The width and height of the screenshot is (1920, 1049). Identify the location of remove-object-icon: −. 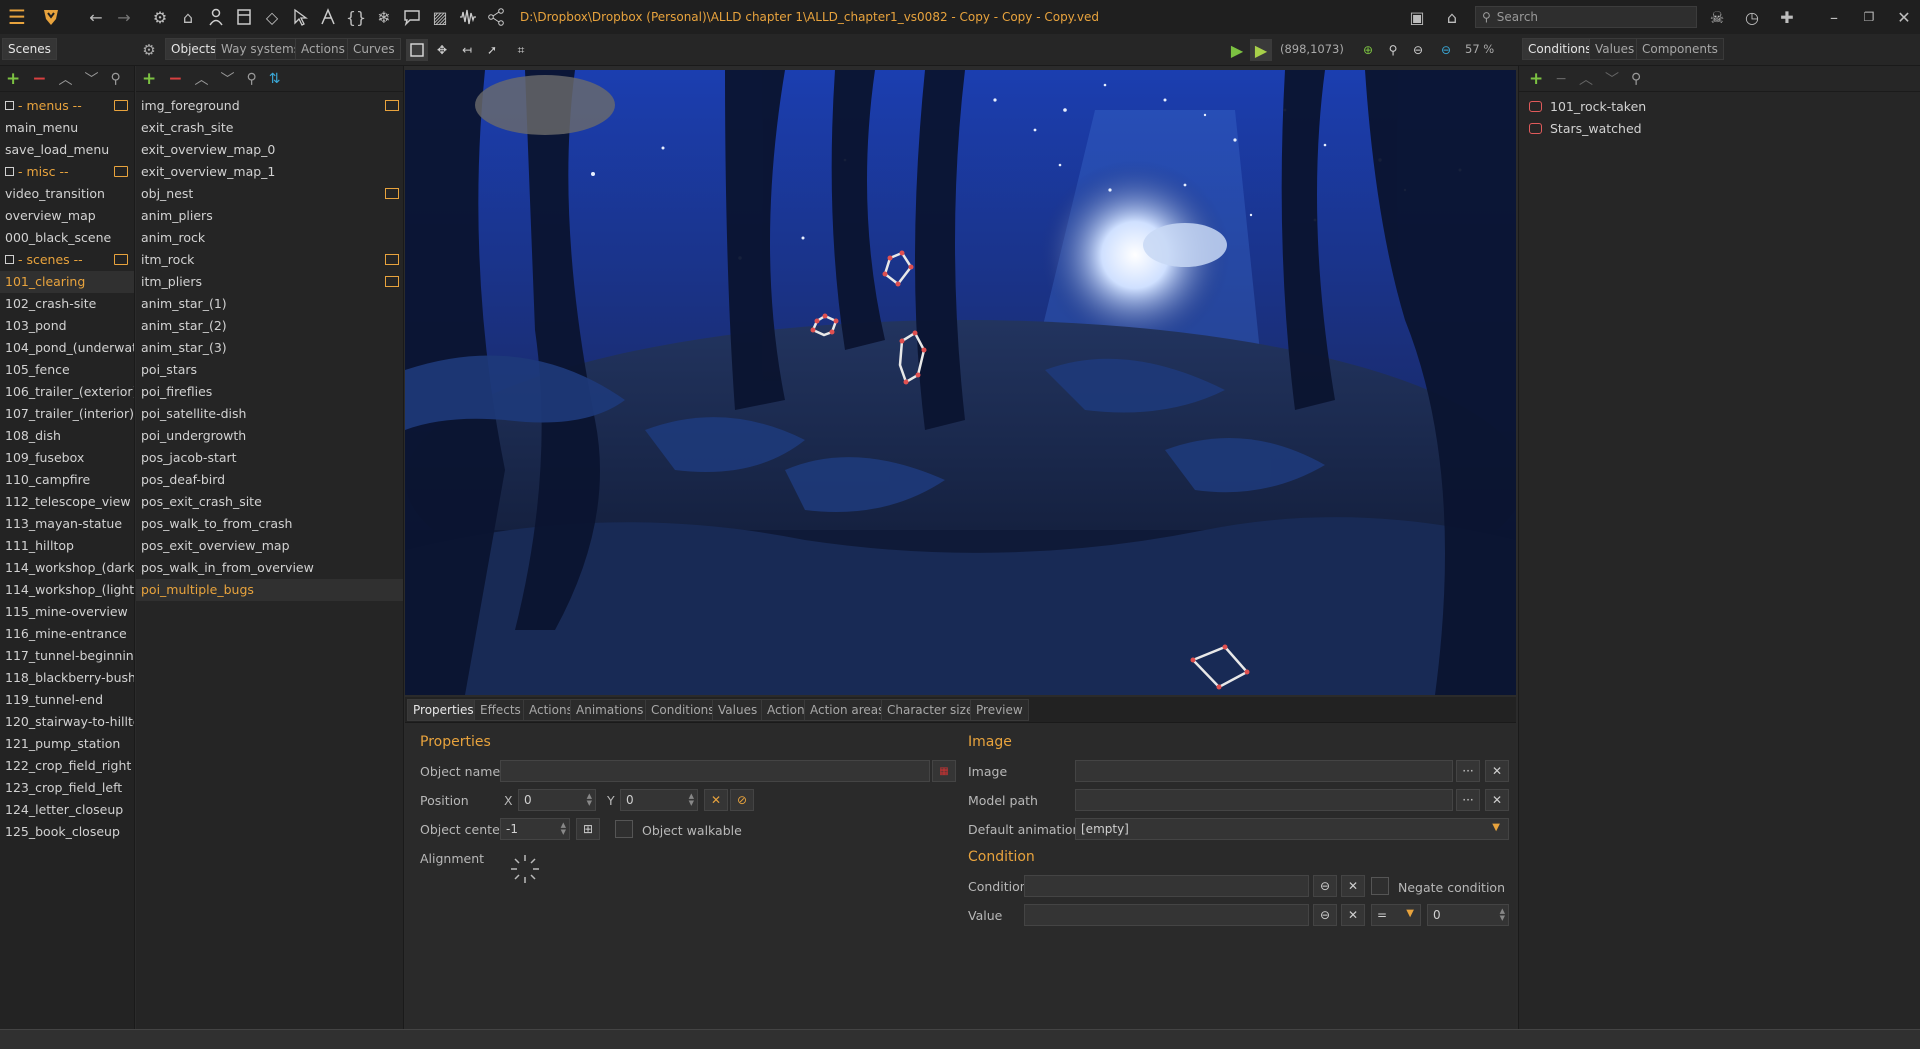
(175, 79).